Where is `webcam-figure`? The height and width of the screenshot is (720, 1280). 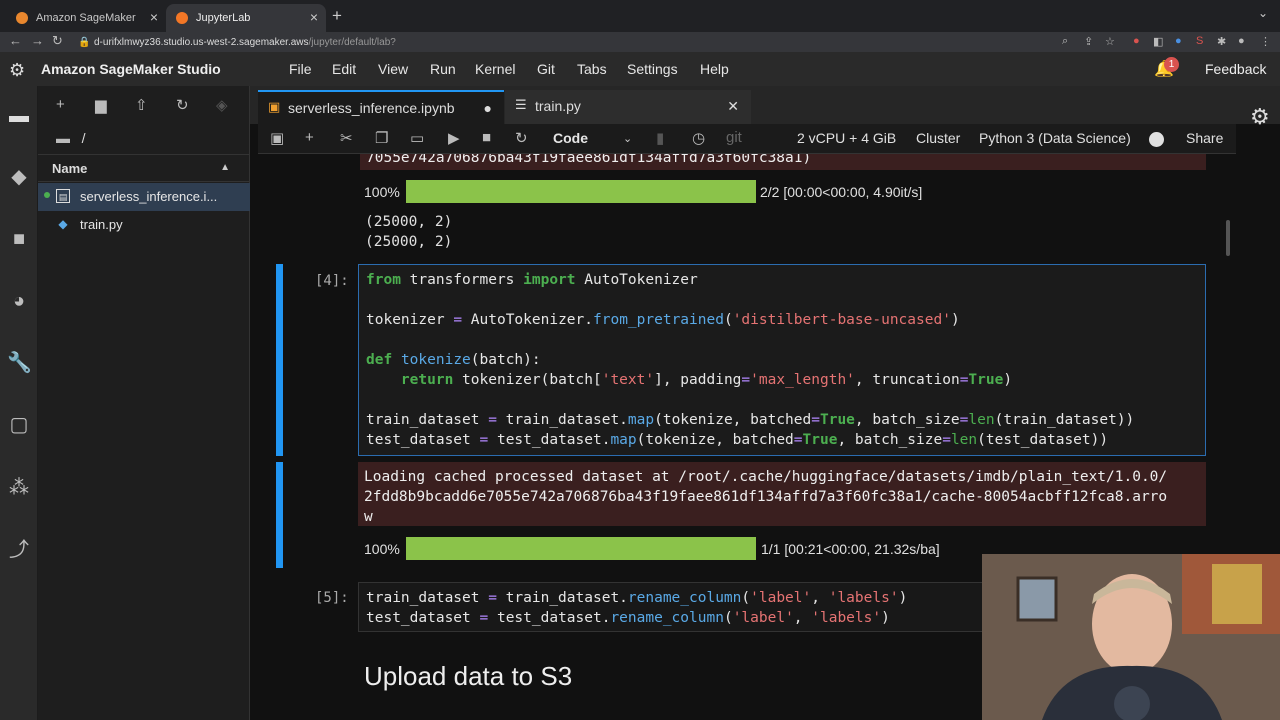 webcam-figure is located at coordinates (1131, 637).